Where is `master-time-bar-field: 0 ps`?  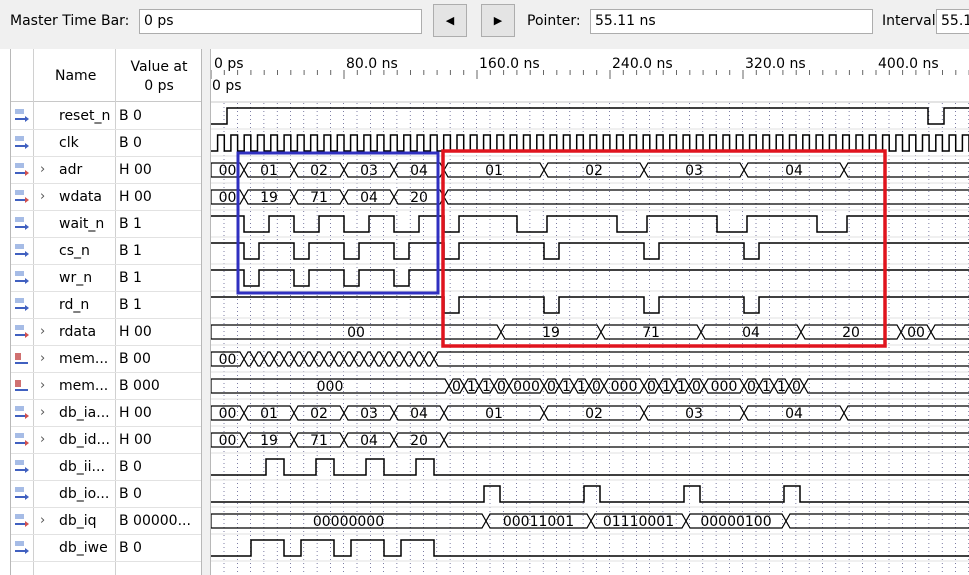
master-time-bar-field: 0 ps is located at coordinates (280, 21).